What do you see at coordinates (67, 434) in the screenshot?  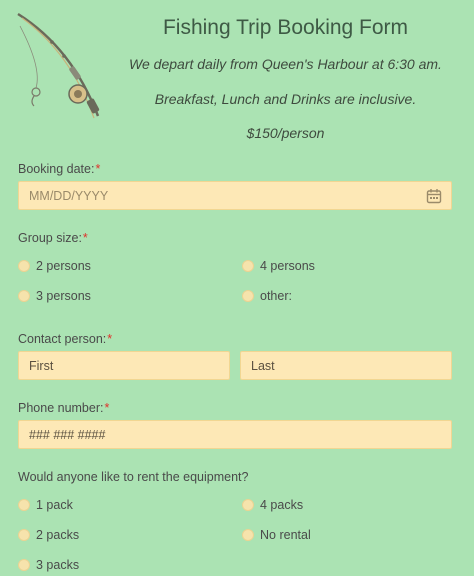 I see `phone-placeholder: ### ### ####` at bounding box center [67, 434].